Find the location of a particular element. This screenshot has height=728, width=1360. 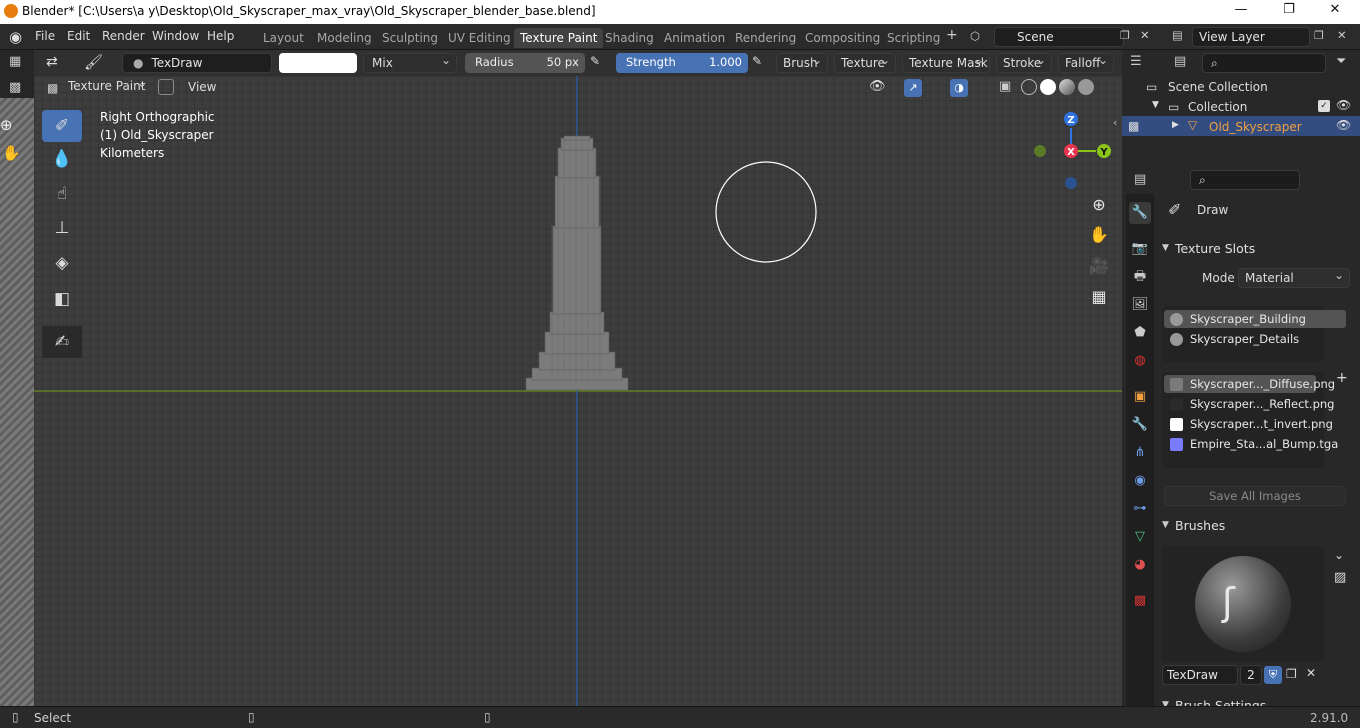

brush-color-swatch is located at coordinates (318, 63).